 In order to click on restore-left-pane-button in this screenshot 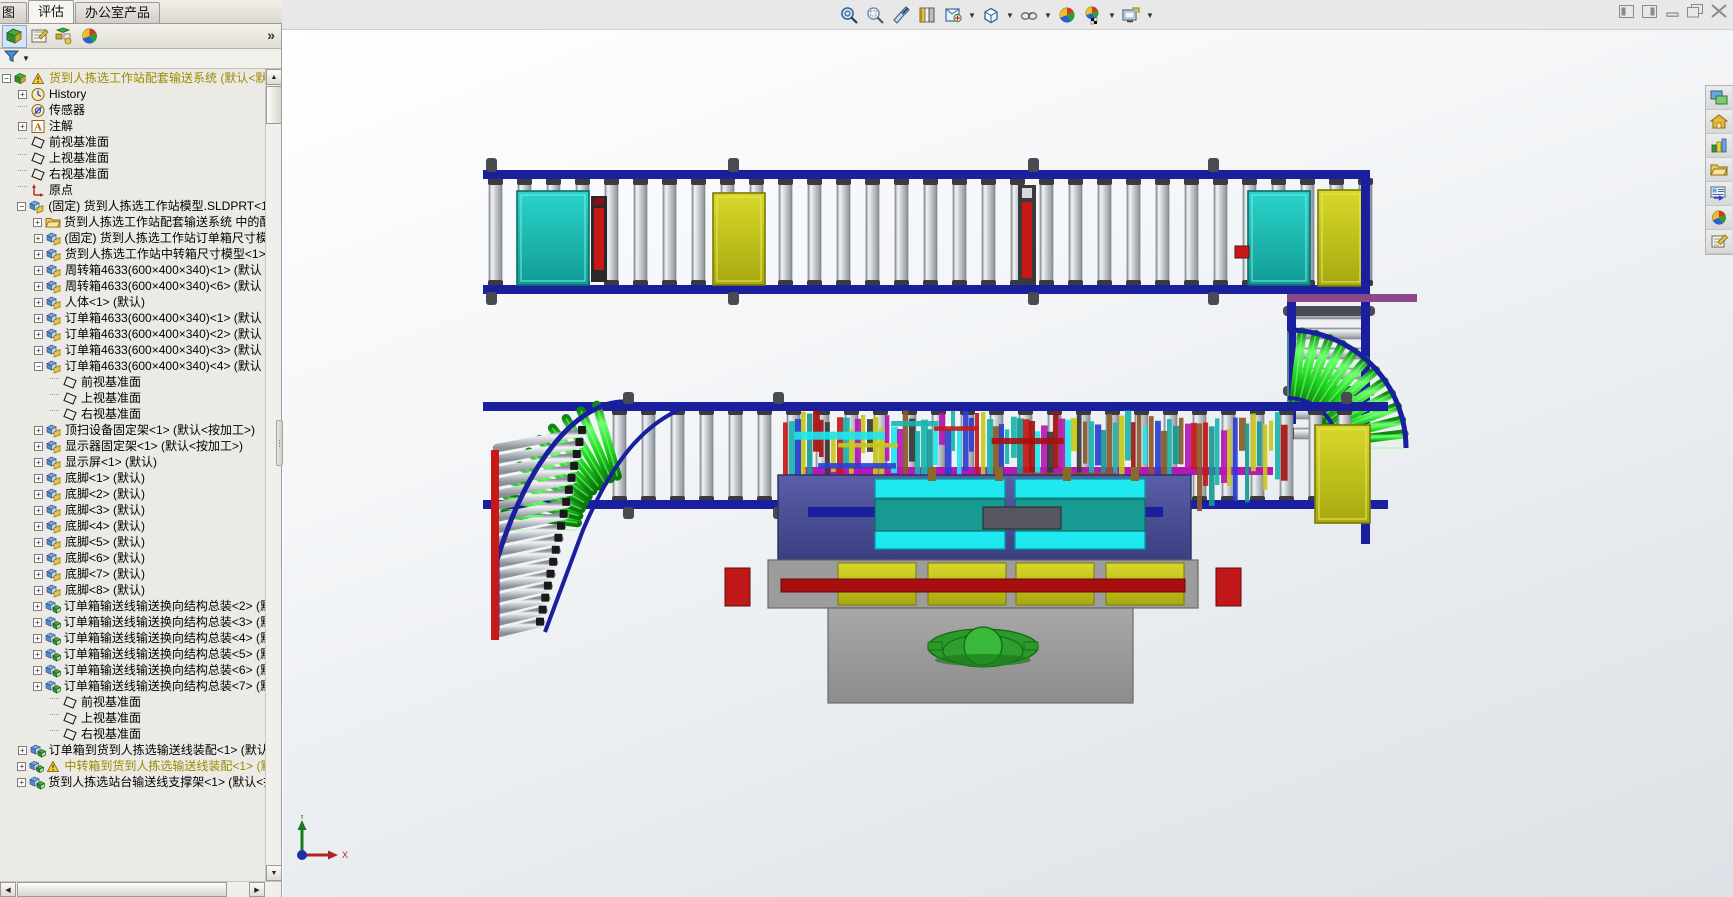, I will do `click(1626, 11)`.